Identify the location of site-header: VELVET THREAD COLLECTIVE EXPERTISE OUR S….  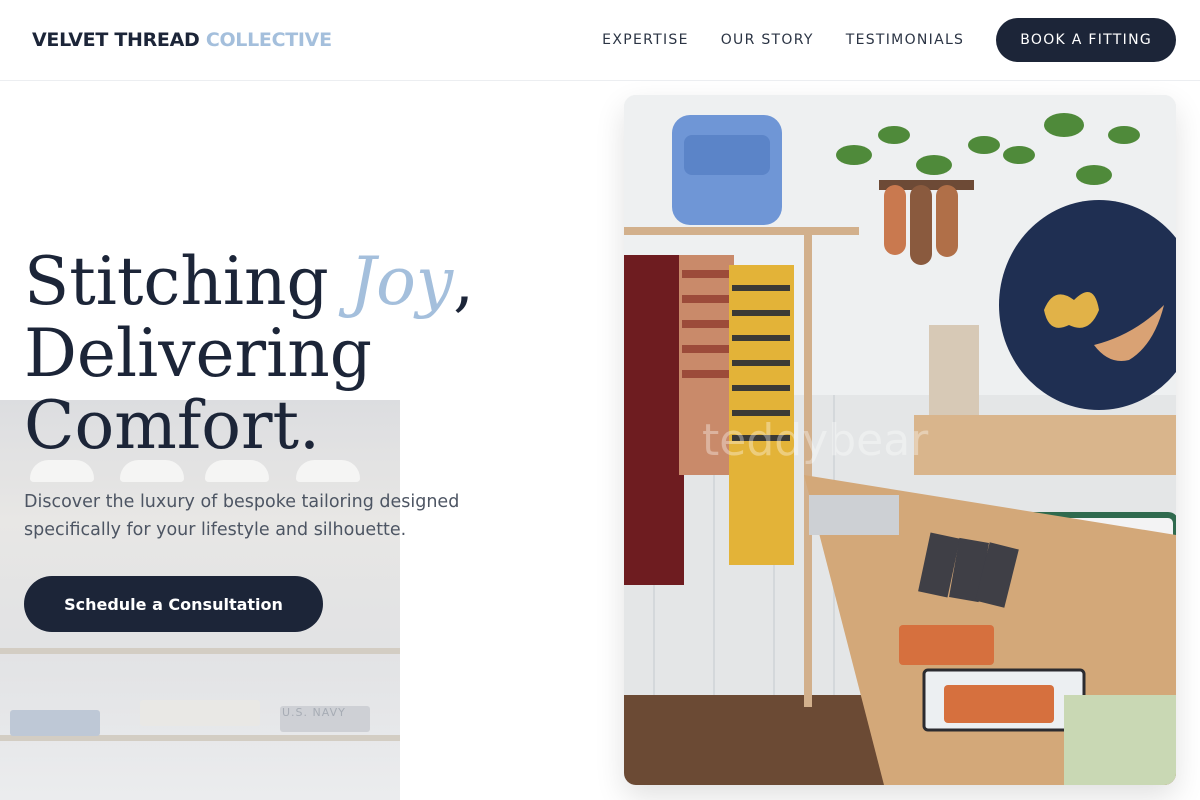
(600, 40).